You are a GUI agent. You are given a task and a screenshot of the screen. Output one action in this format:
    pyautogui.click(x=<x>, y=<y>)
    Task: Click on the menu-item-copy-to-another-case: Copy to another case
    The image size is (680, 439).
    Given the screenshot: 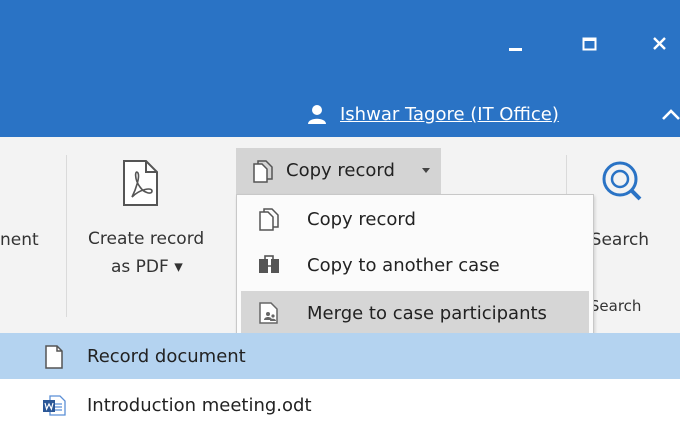 What is the action you would take?
    pyautogui.click(x=415, y=265)
    